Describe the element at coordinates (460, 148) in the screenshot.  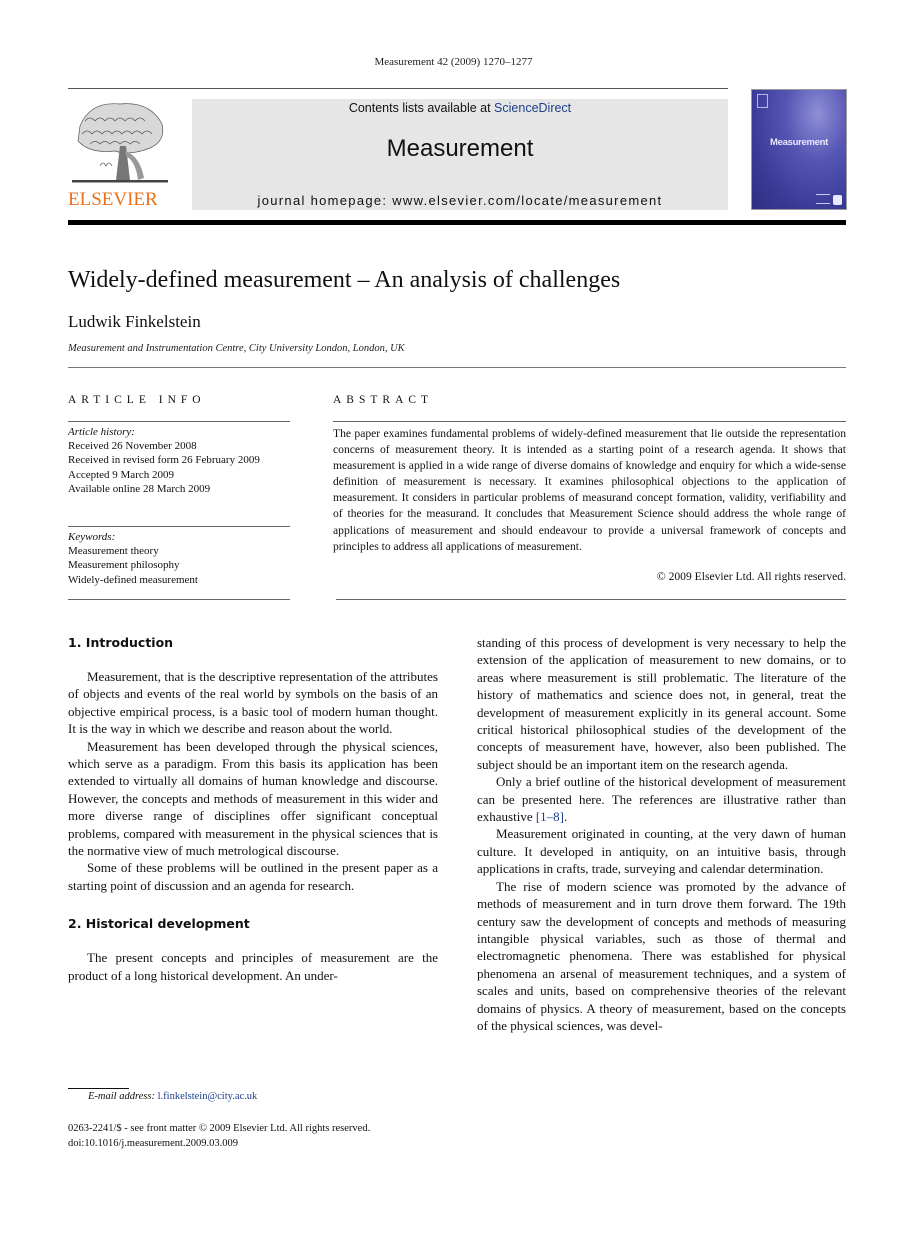
I see `journal-name: Measurement` at that location.